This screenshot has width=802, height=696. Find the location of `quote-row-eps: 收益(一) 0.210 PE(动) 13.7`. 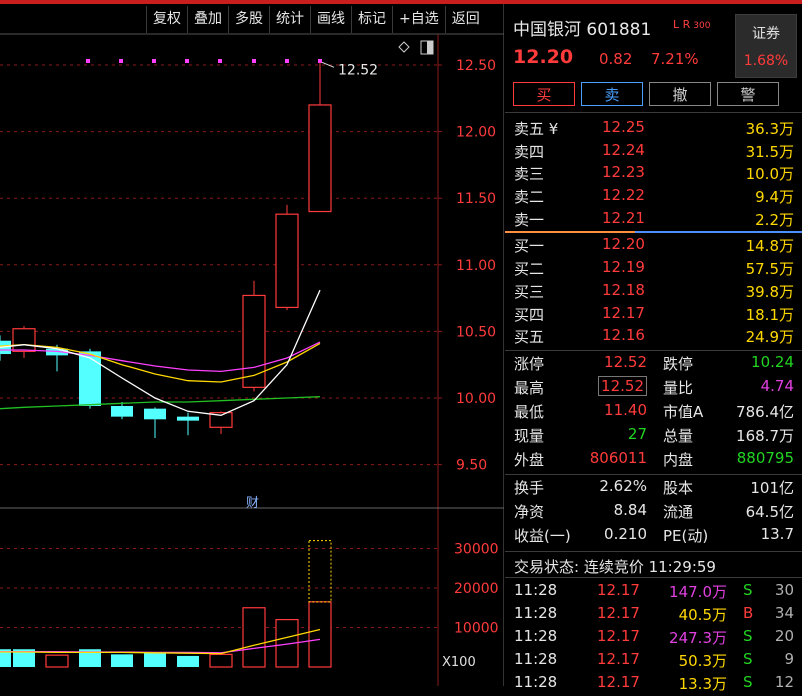

quote-row-eps: 收益(一) 0.210 PE(动) 13.7 is located at coordinates (654, 535).